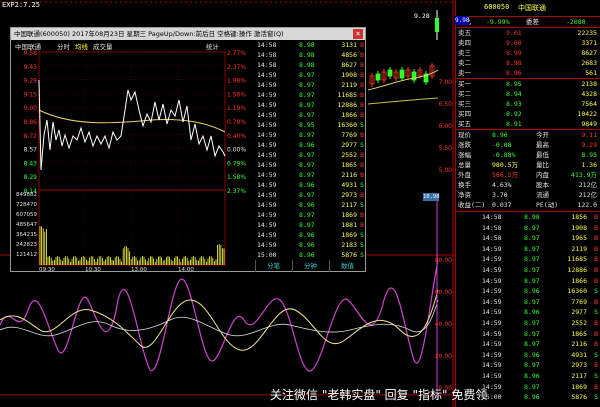 The width and height of the screenshot is (600, 407). I want to click on right-tick-row: 14:58 8.97 1908 B, so click(528, 228).